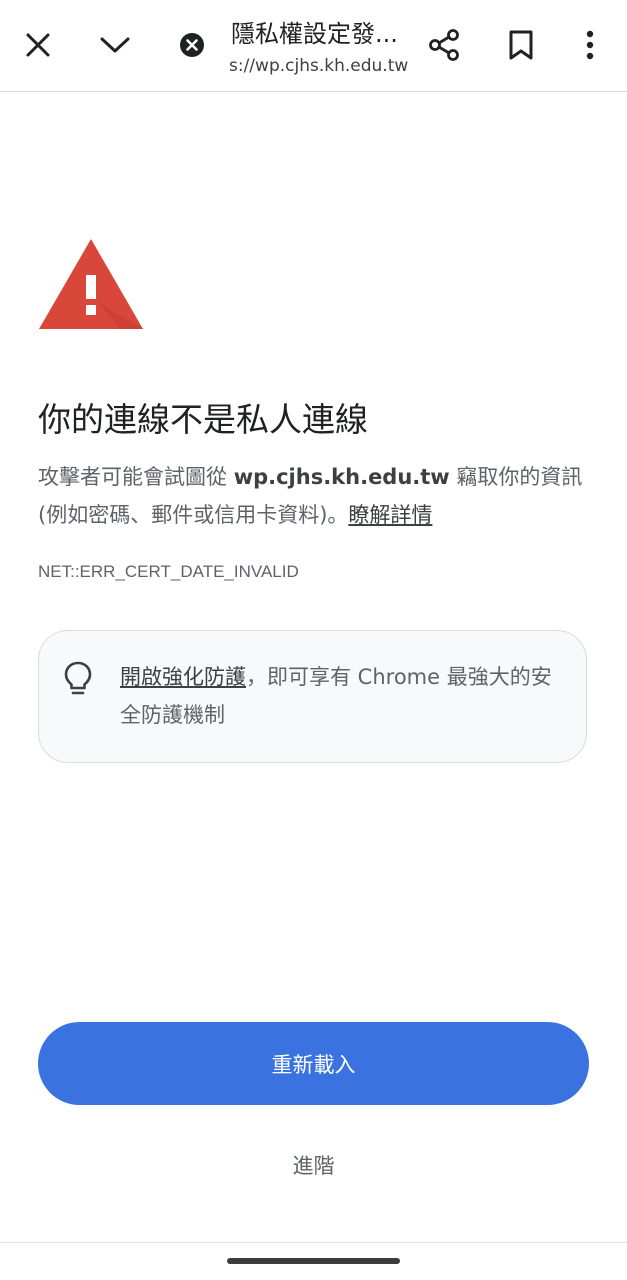 The width and height of the screenshot is (627, 1280). I want to click on close-icon, so click(38, 45).